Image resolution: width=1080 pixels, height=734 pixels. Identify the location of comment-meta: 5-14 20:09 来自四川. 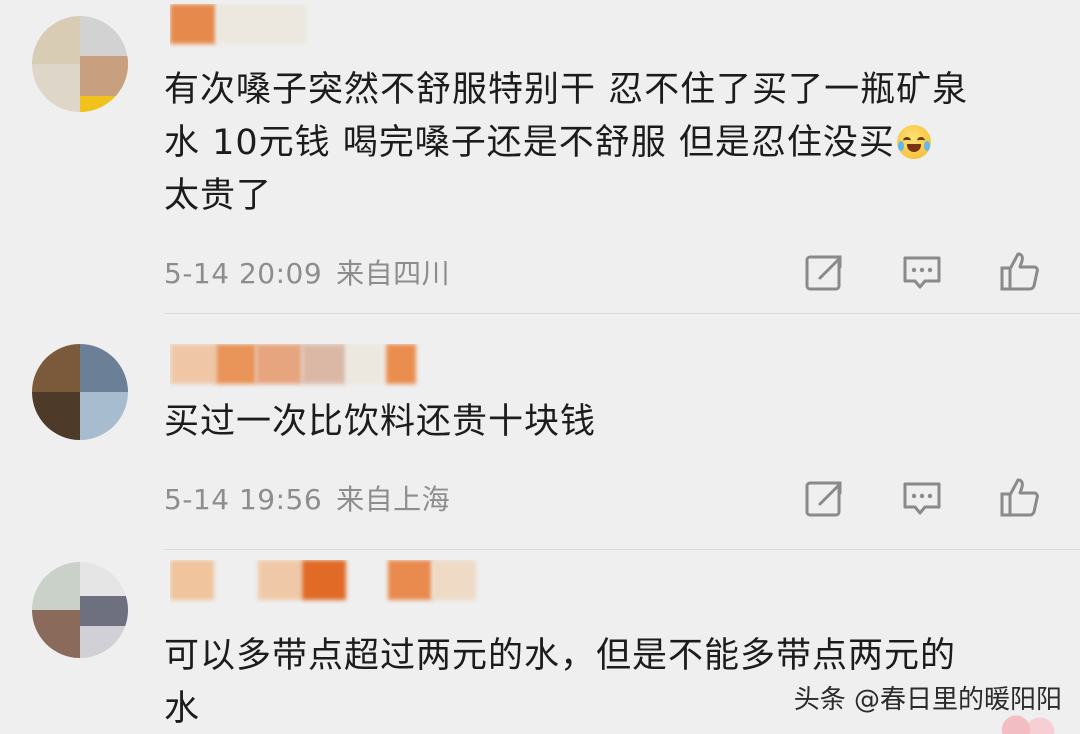
(307, 272).